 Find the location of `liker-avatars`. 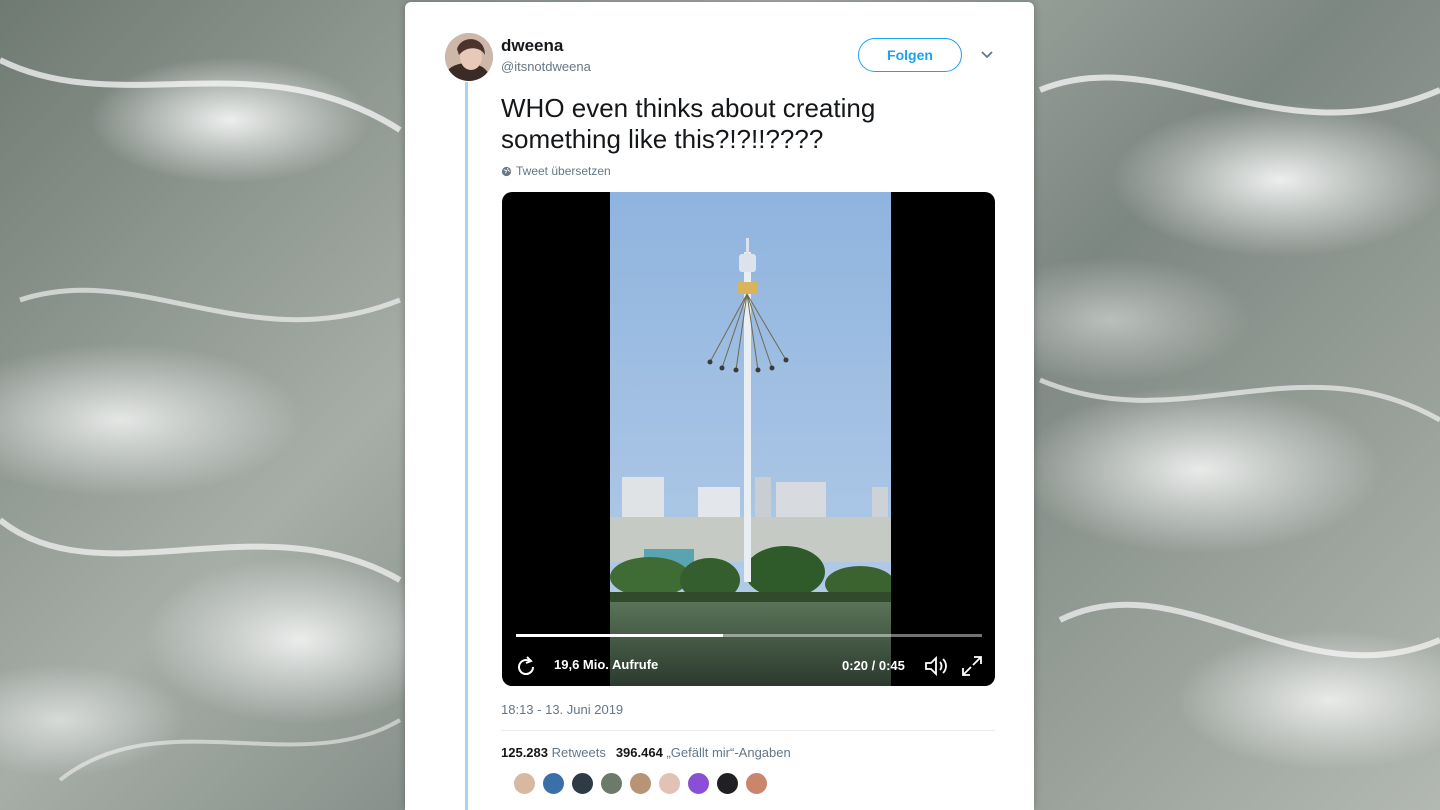

liker-avatars is located at coordinates (640, 783).